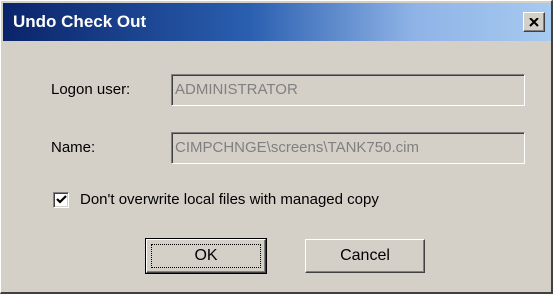  Describe the element at coordinates (91, 89) in the screenshot. I see `logon-user-label: Logon user:` at that location.